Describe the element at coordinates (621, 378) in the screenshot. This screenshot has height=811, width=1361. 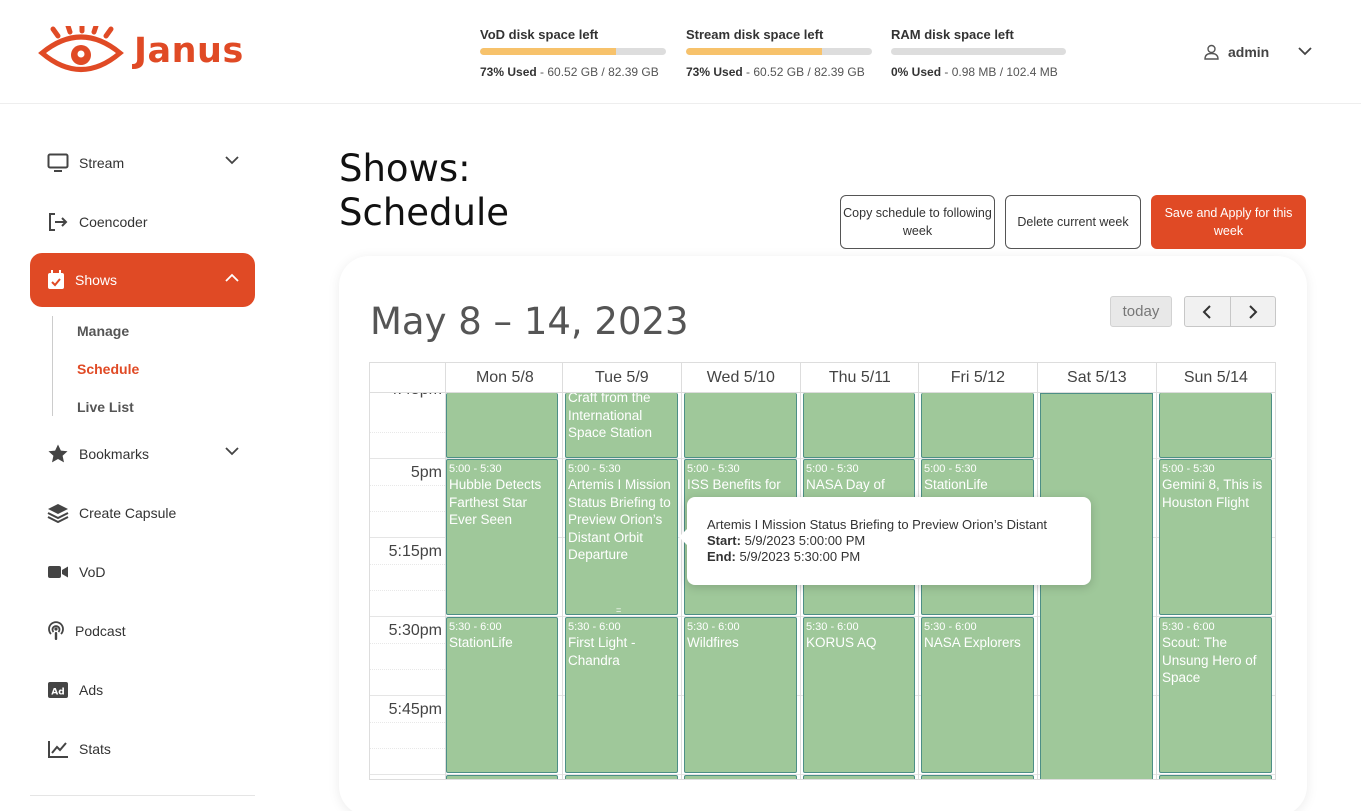
I see `day-header: Tue 5/9` at that location.